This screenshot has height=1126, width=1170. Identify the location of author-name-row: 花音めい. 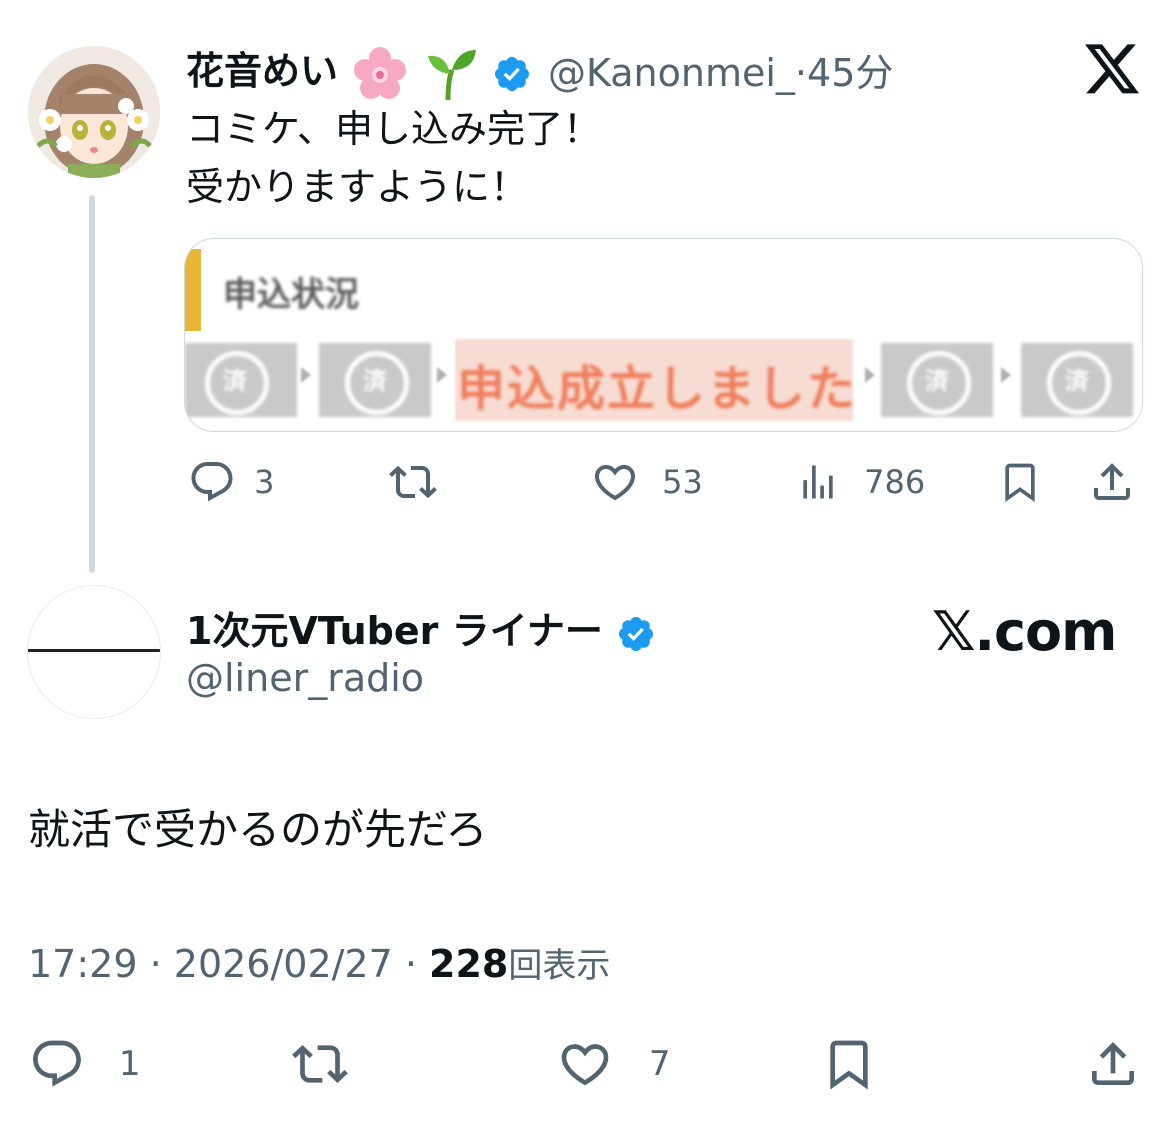
(359, 71).